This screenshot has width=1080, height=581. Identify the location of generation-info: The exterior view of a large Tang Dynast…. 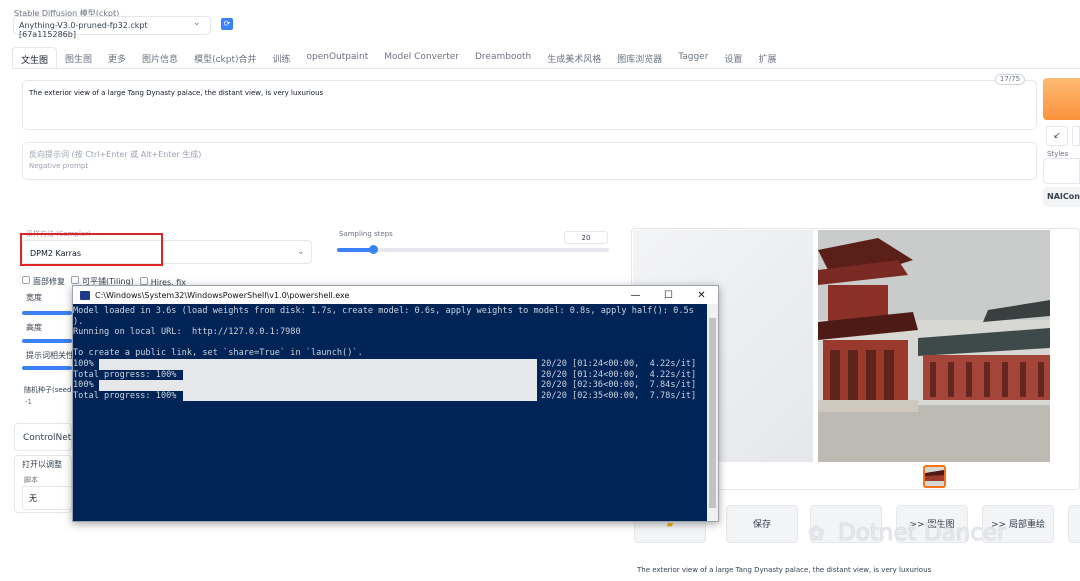
(784, 570).